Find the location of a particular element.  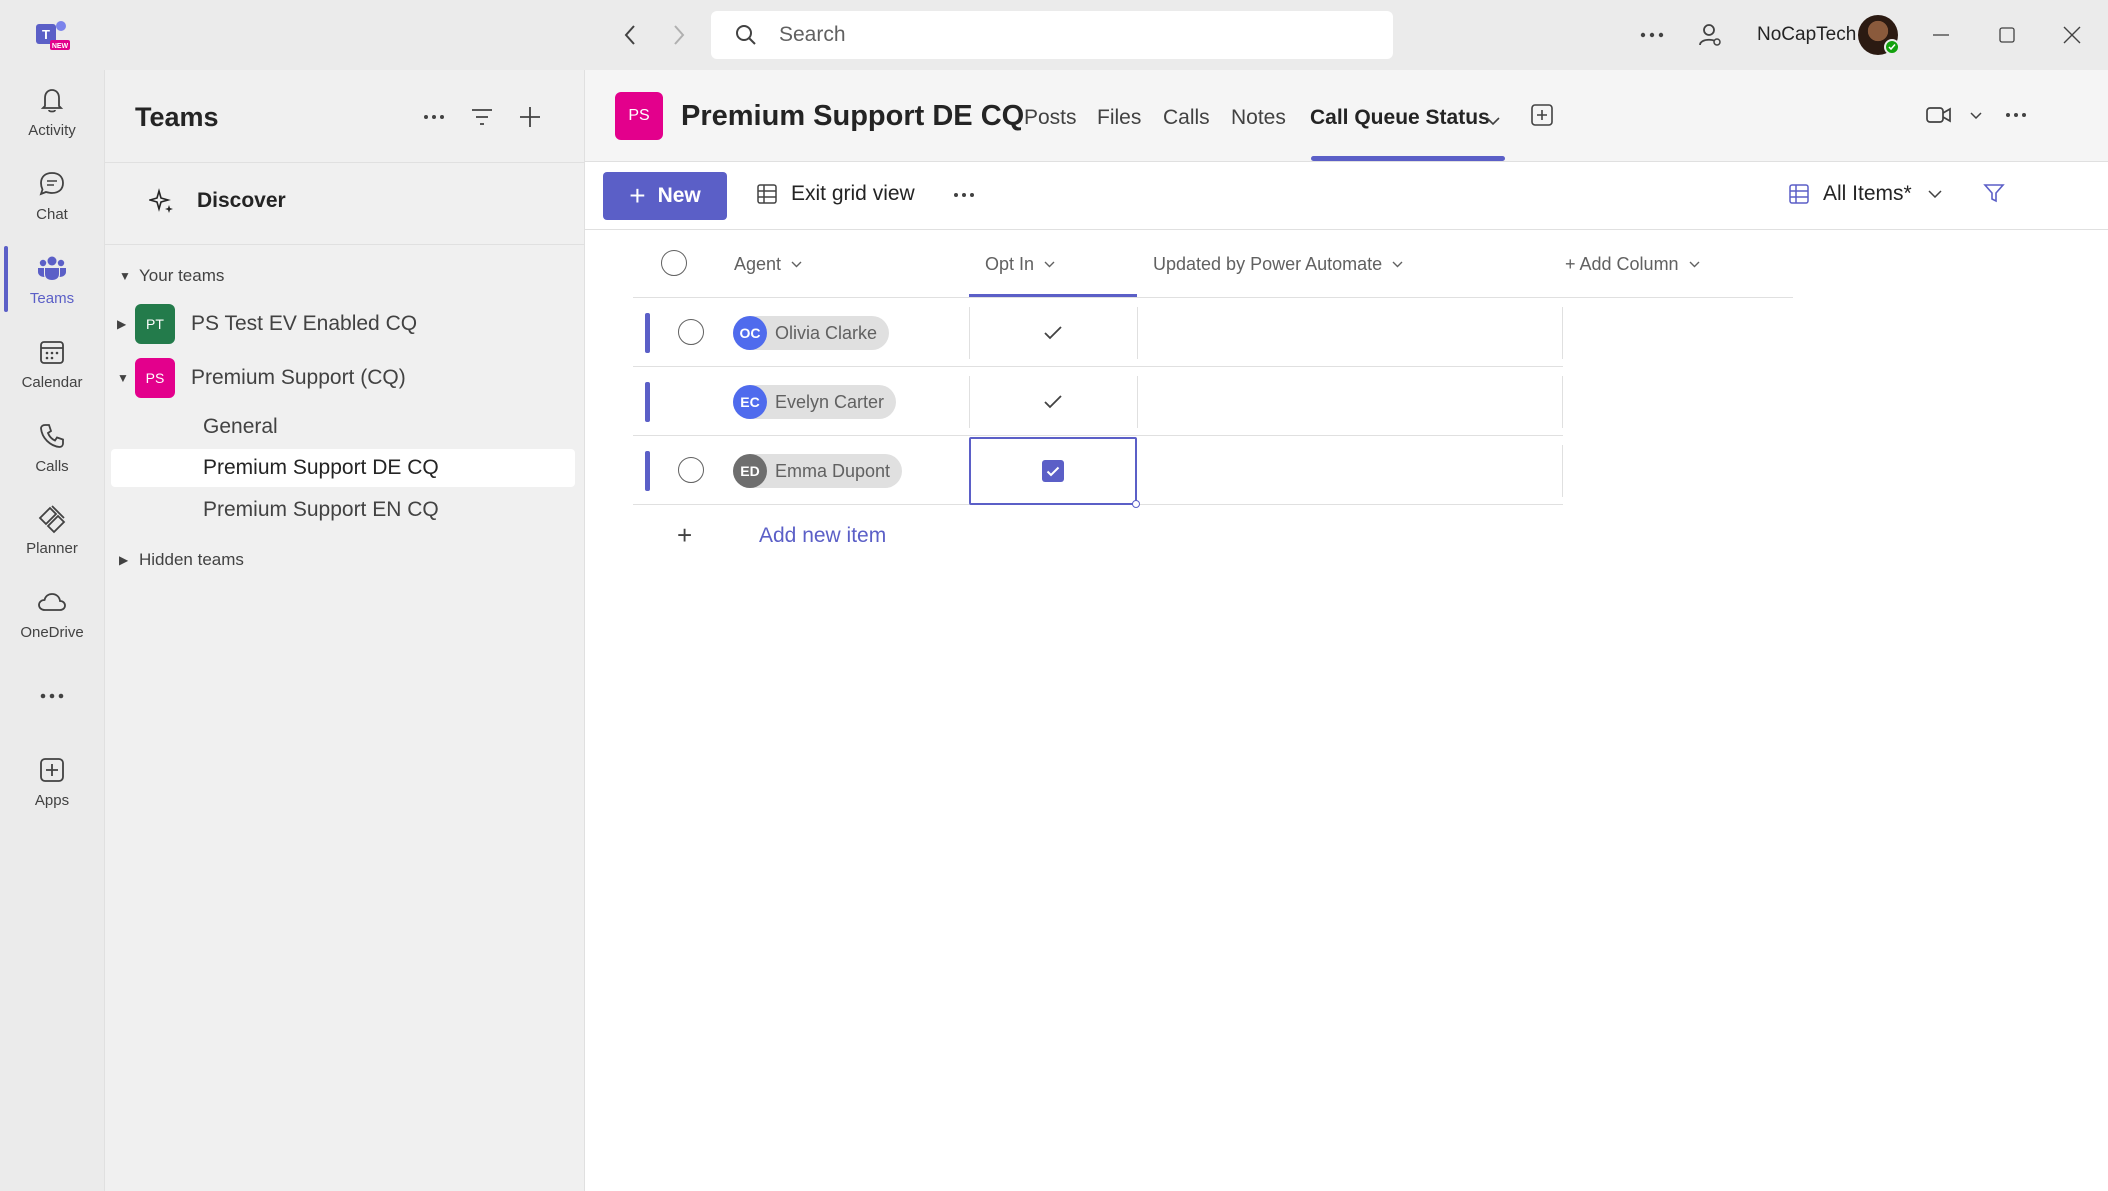

column-header-updated-by-power-automate: Updated by Power Automate is located at coordinates (1278, 264).